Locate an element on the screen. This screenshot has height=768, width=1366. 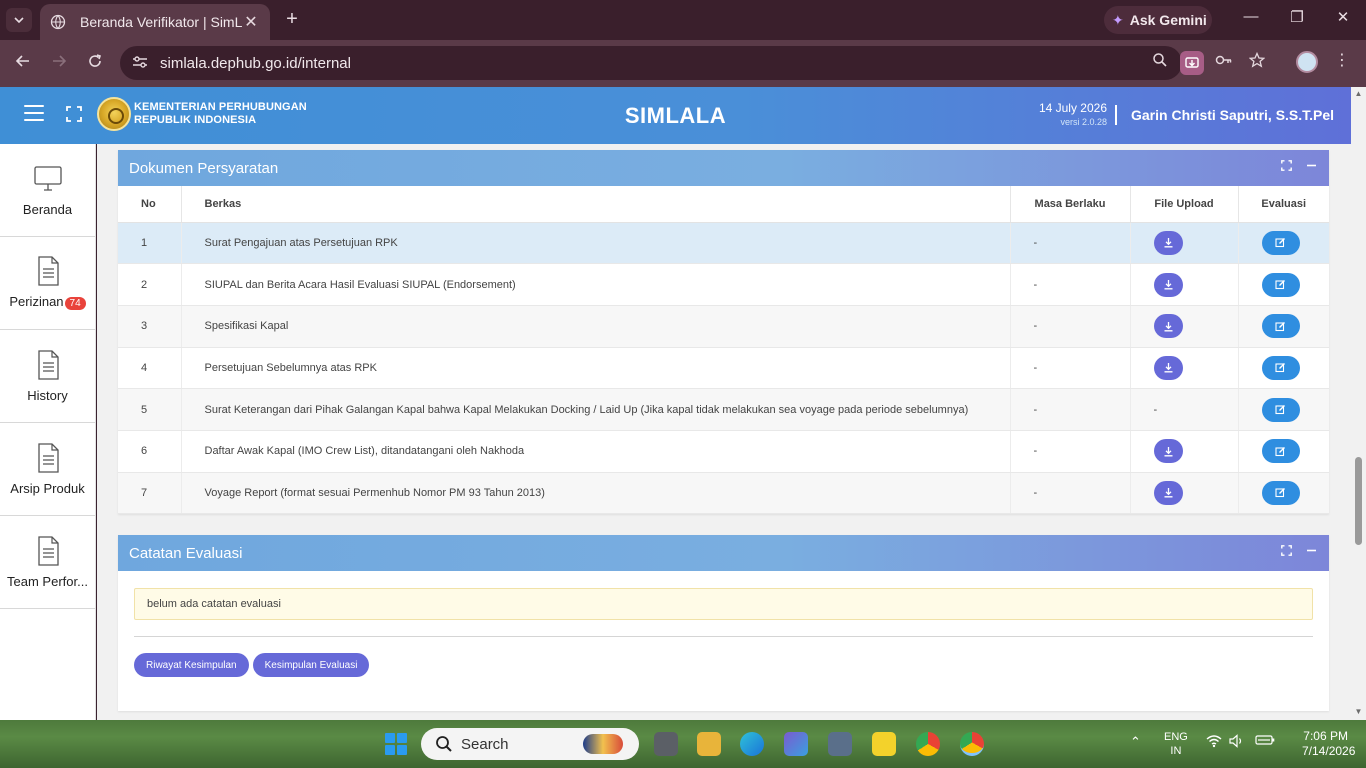
cell-no: 7 is located at coordinates (150, 493).